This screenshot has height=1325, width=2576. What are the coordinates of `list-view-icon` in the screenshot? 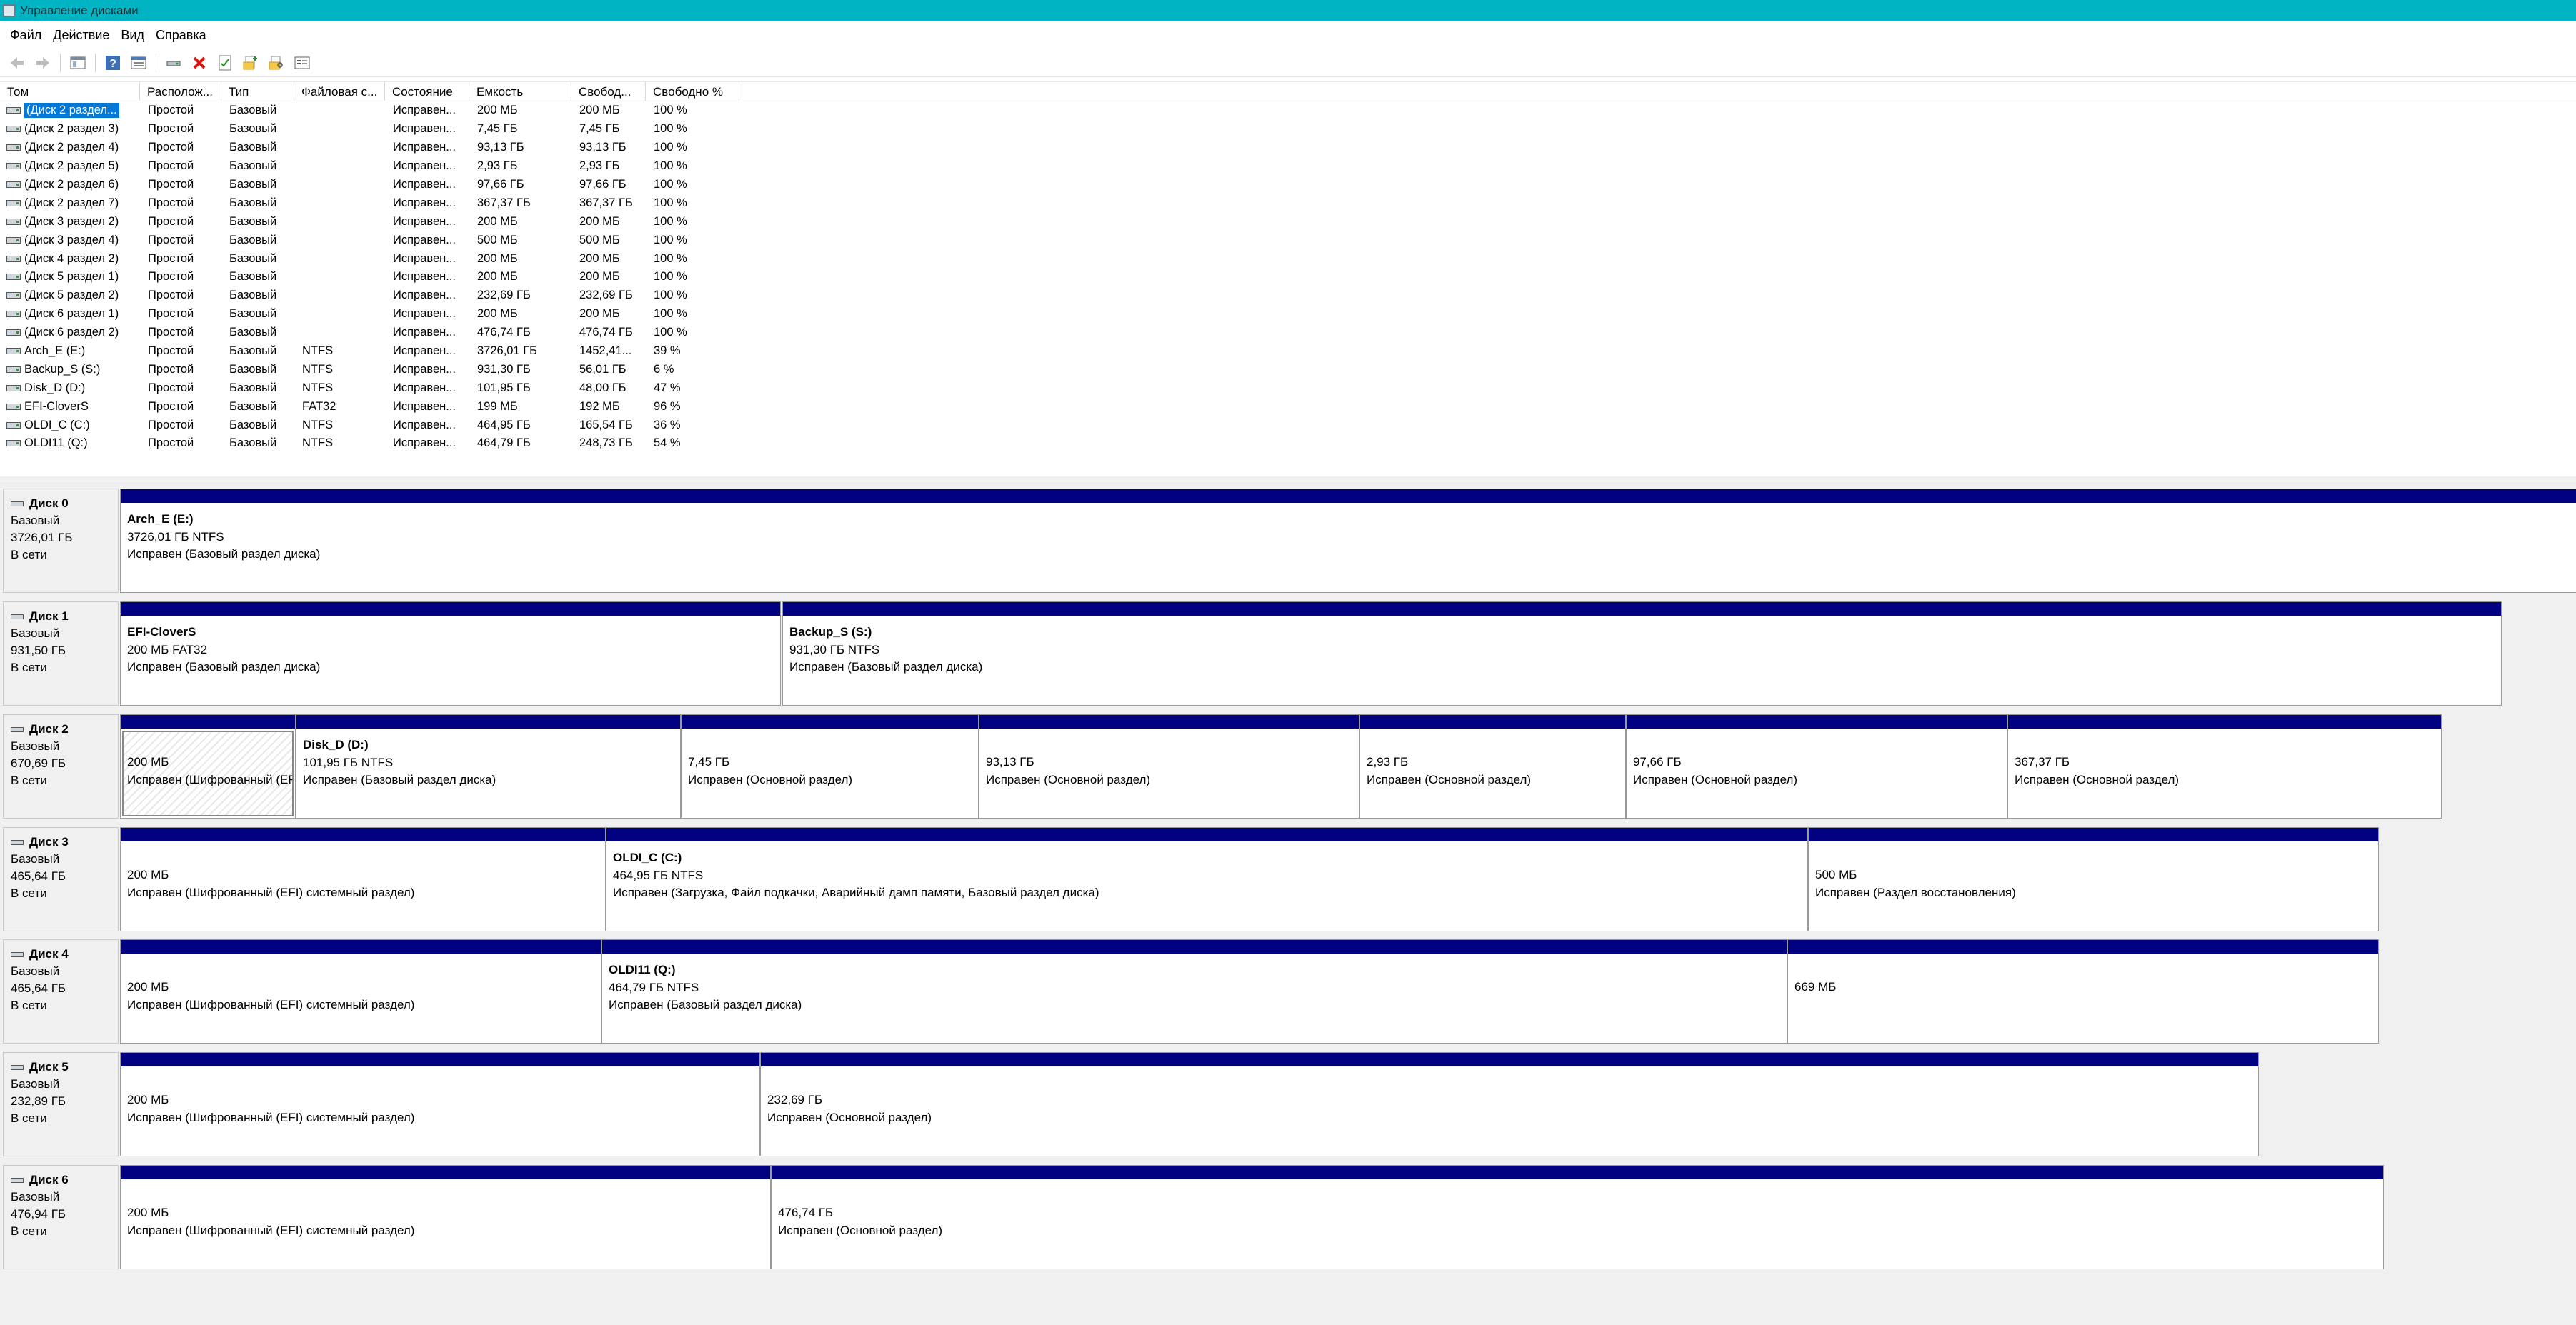 It's located at (139, 63).